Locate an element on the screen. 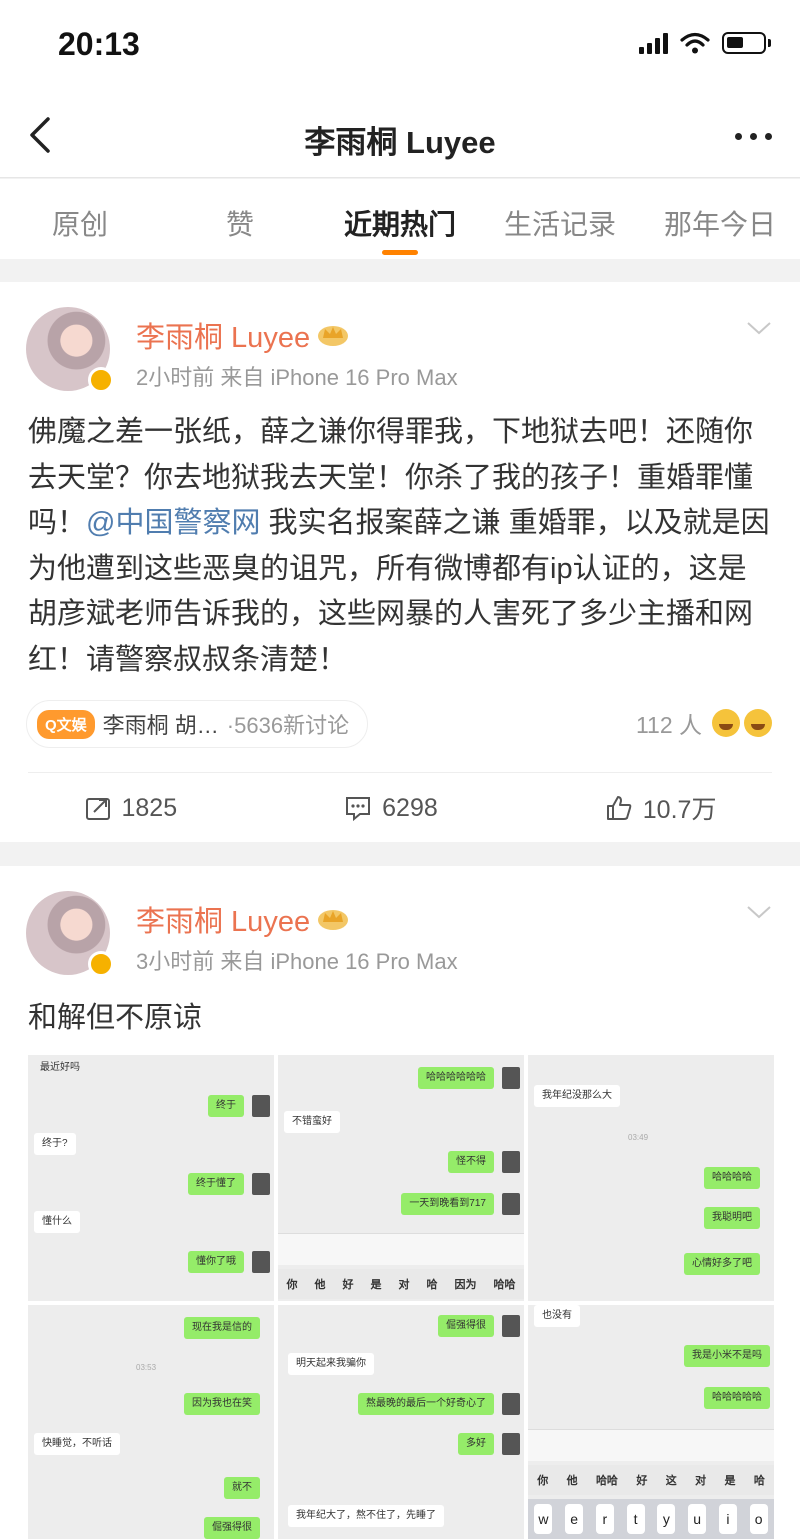 The width and height of the screenshot is (800, 1539). thumbs-up-icon is located at coordinates (619, 808).